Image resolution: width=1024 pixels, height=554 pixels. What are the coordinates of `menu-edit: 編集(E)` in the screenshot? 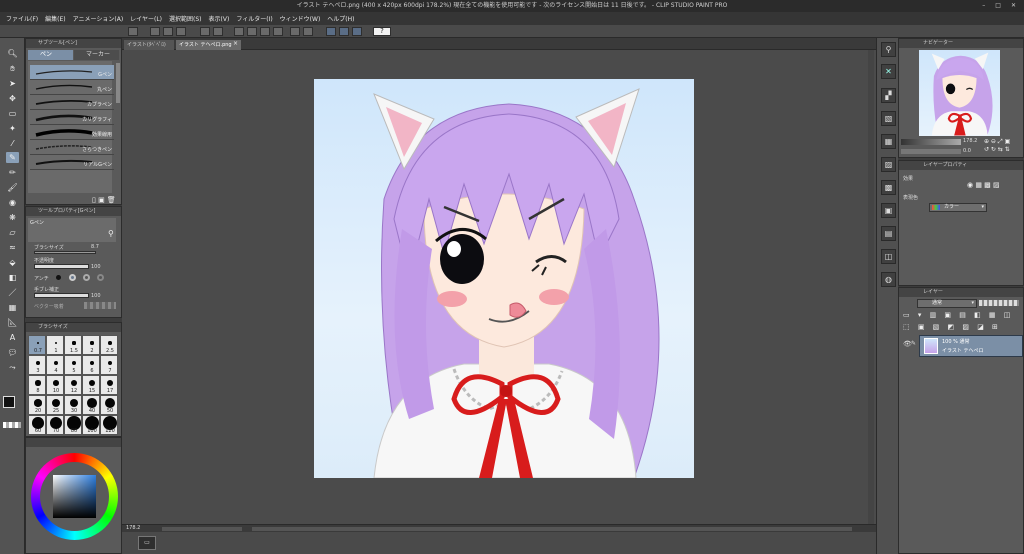 It's located at (55, 18).